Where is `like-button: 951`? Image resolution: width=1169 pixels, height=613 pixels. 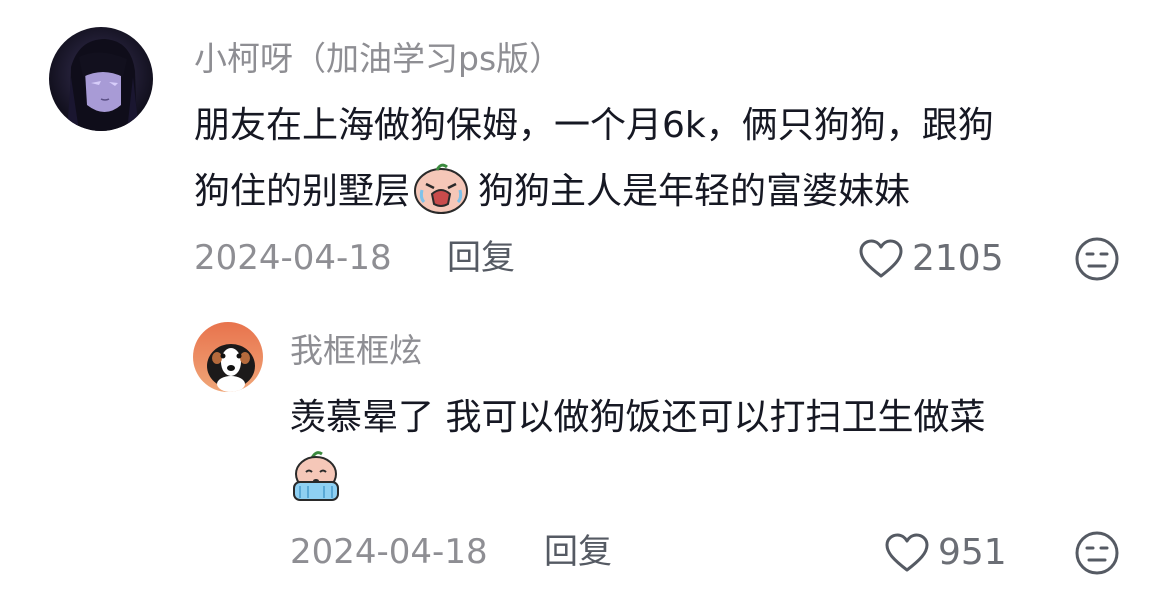
like-button: 951 is located at coordinates (945, 553).